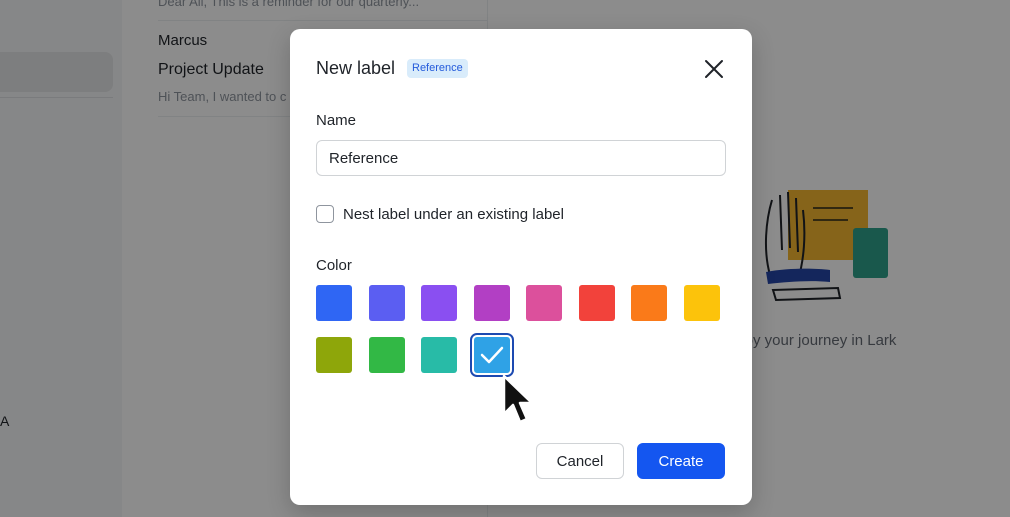  Describe the element at coordinates (437, 68) in the screenshot. I see `label-preview-badge: Reference` at that location.